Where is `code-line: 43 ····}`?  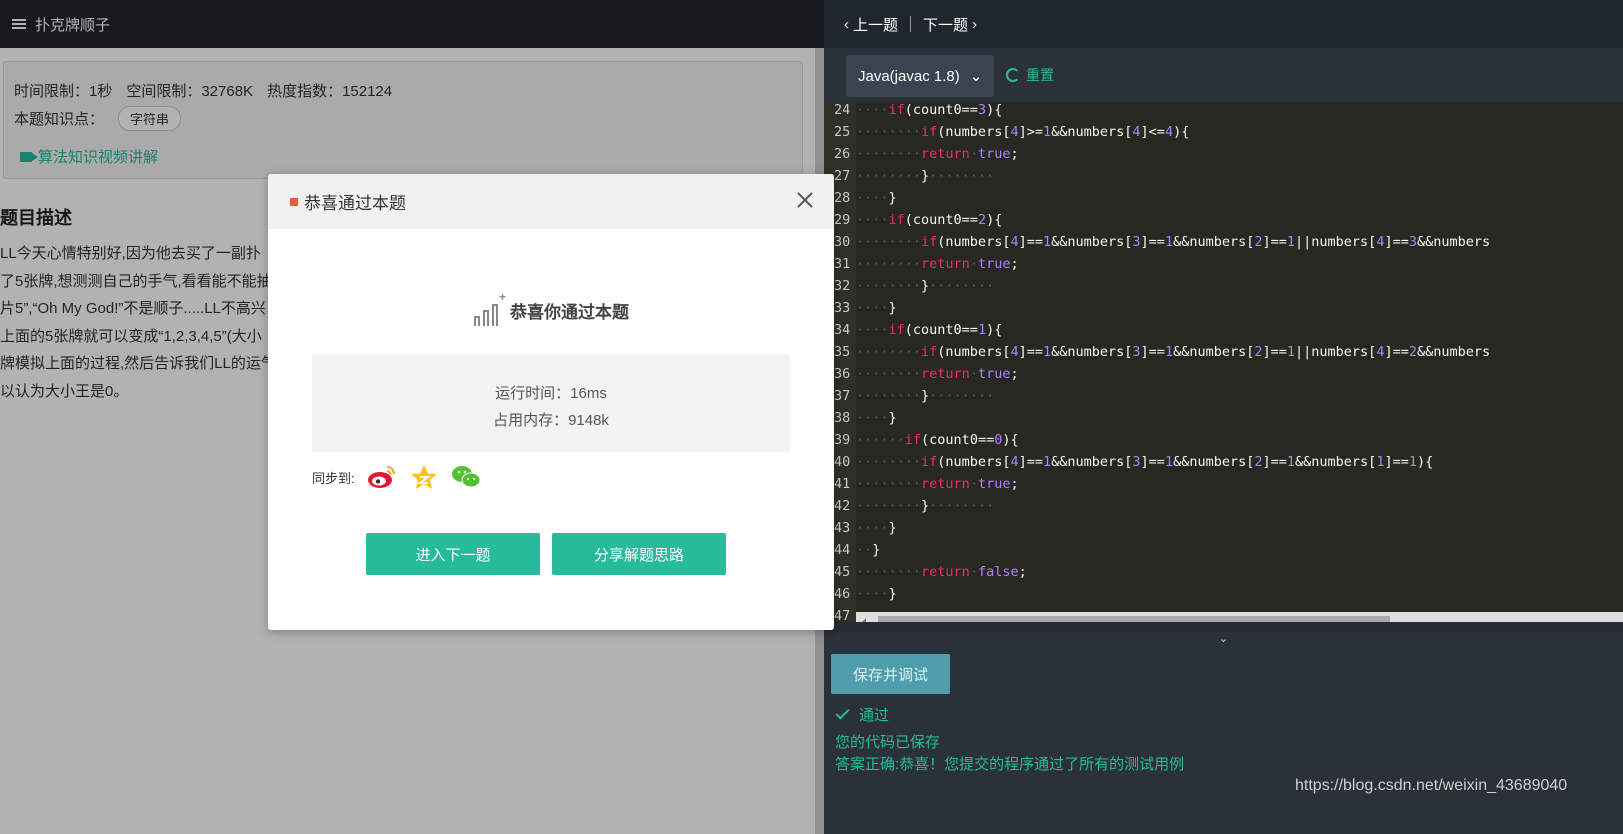 code-line: 43 ····} is located at coordinates (860, 528).